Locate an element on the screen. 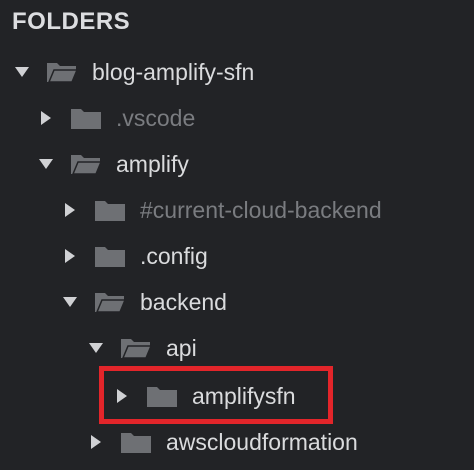 The height and width of the screenshot is (470, 474). tree-item-api: api is located at coordinates (141, 348).